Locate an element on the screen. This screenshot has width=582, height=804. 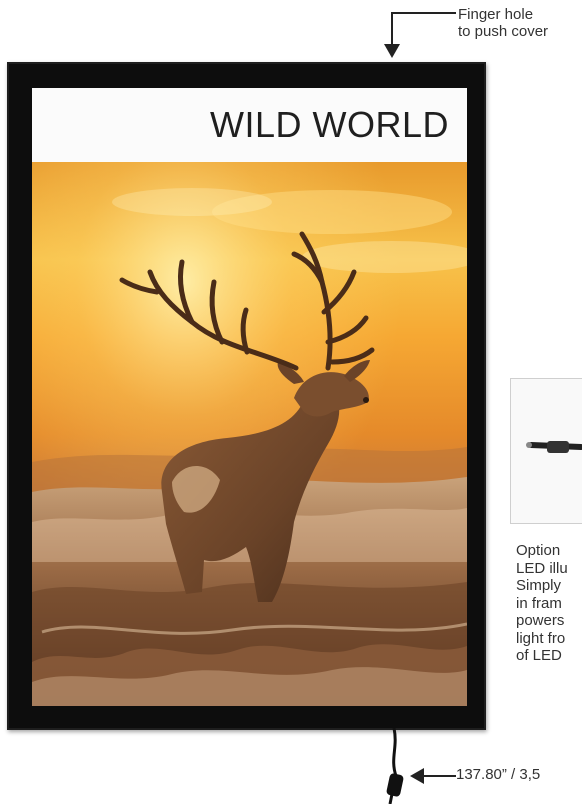
option-line-3: Simply is located at coordinates (539, 585).